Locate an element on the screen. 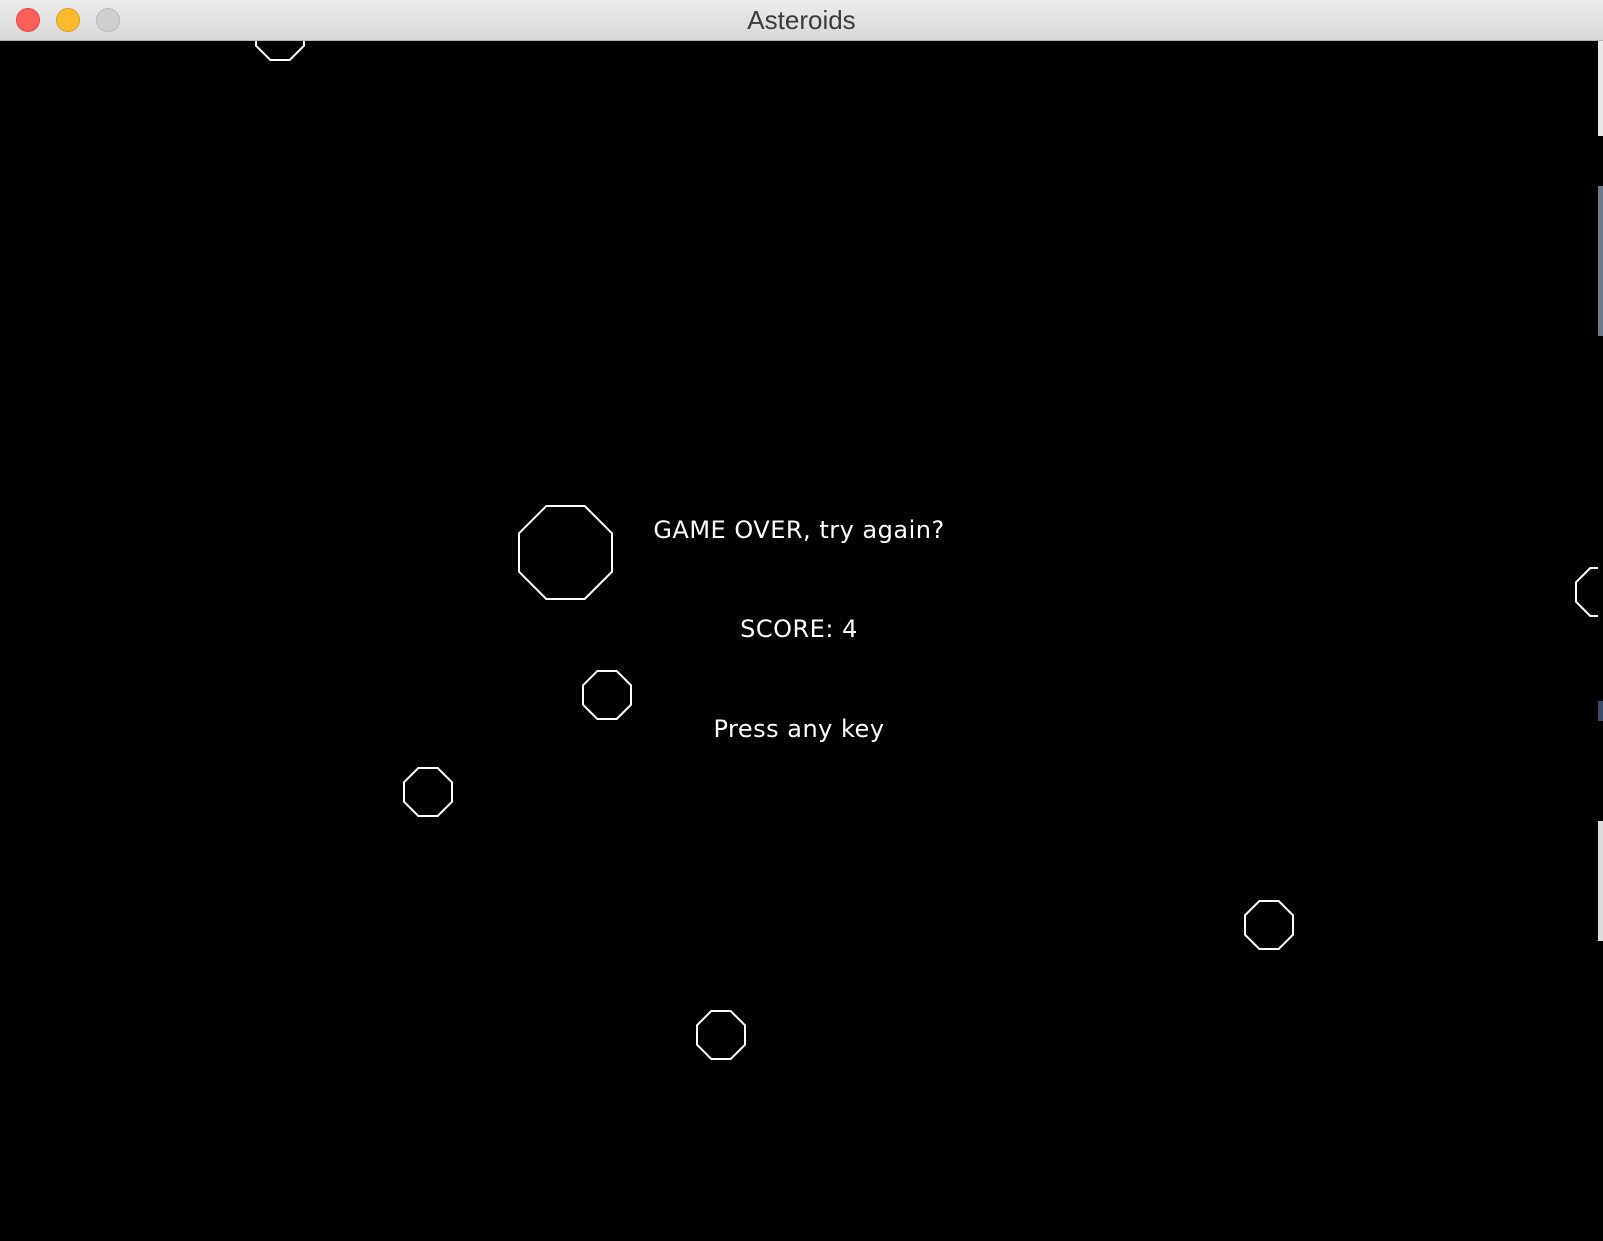 The image size is (1603, 1241). window-title: Asteroids is located at coordinates (801, 20).